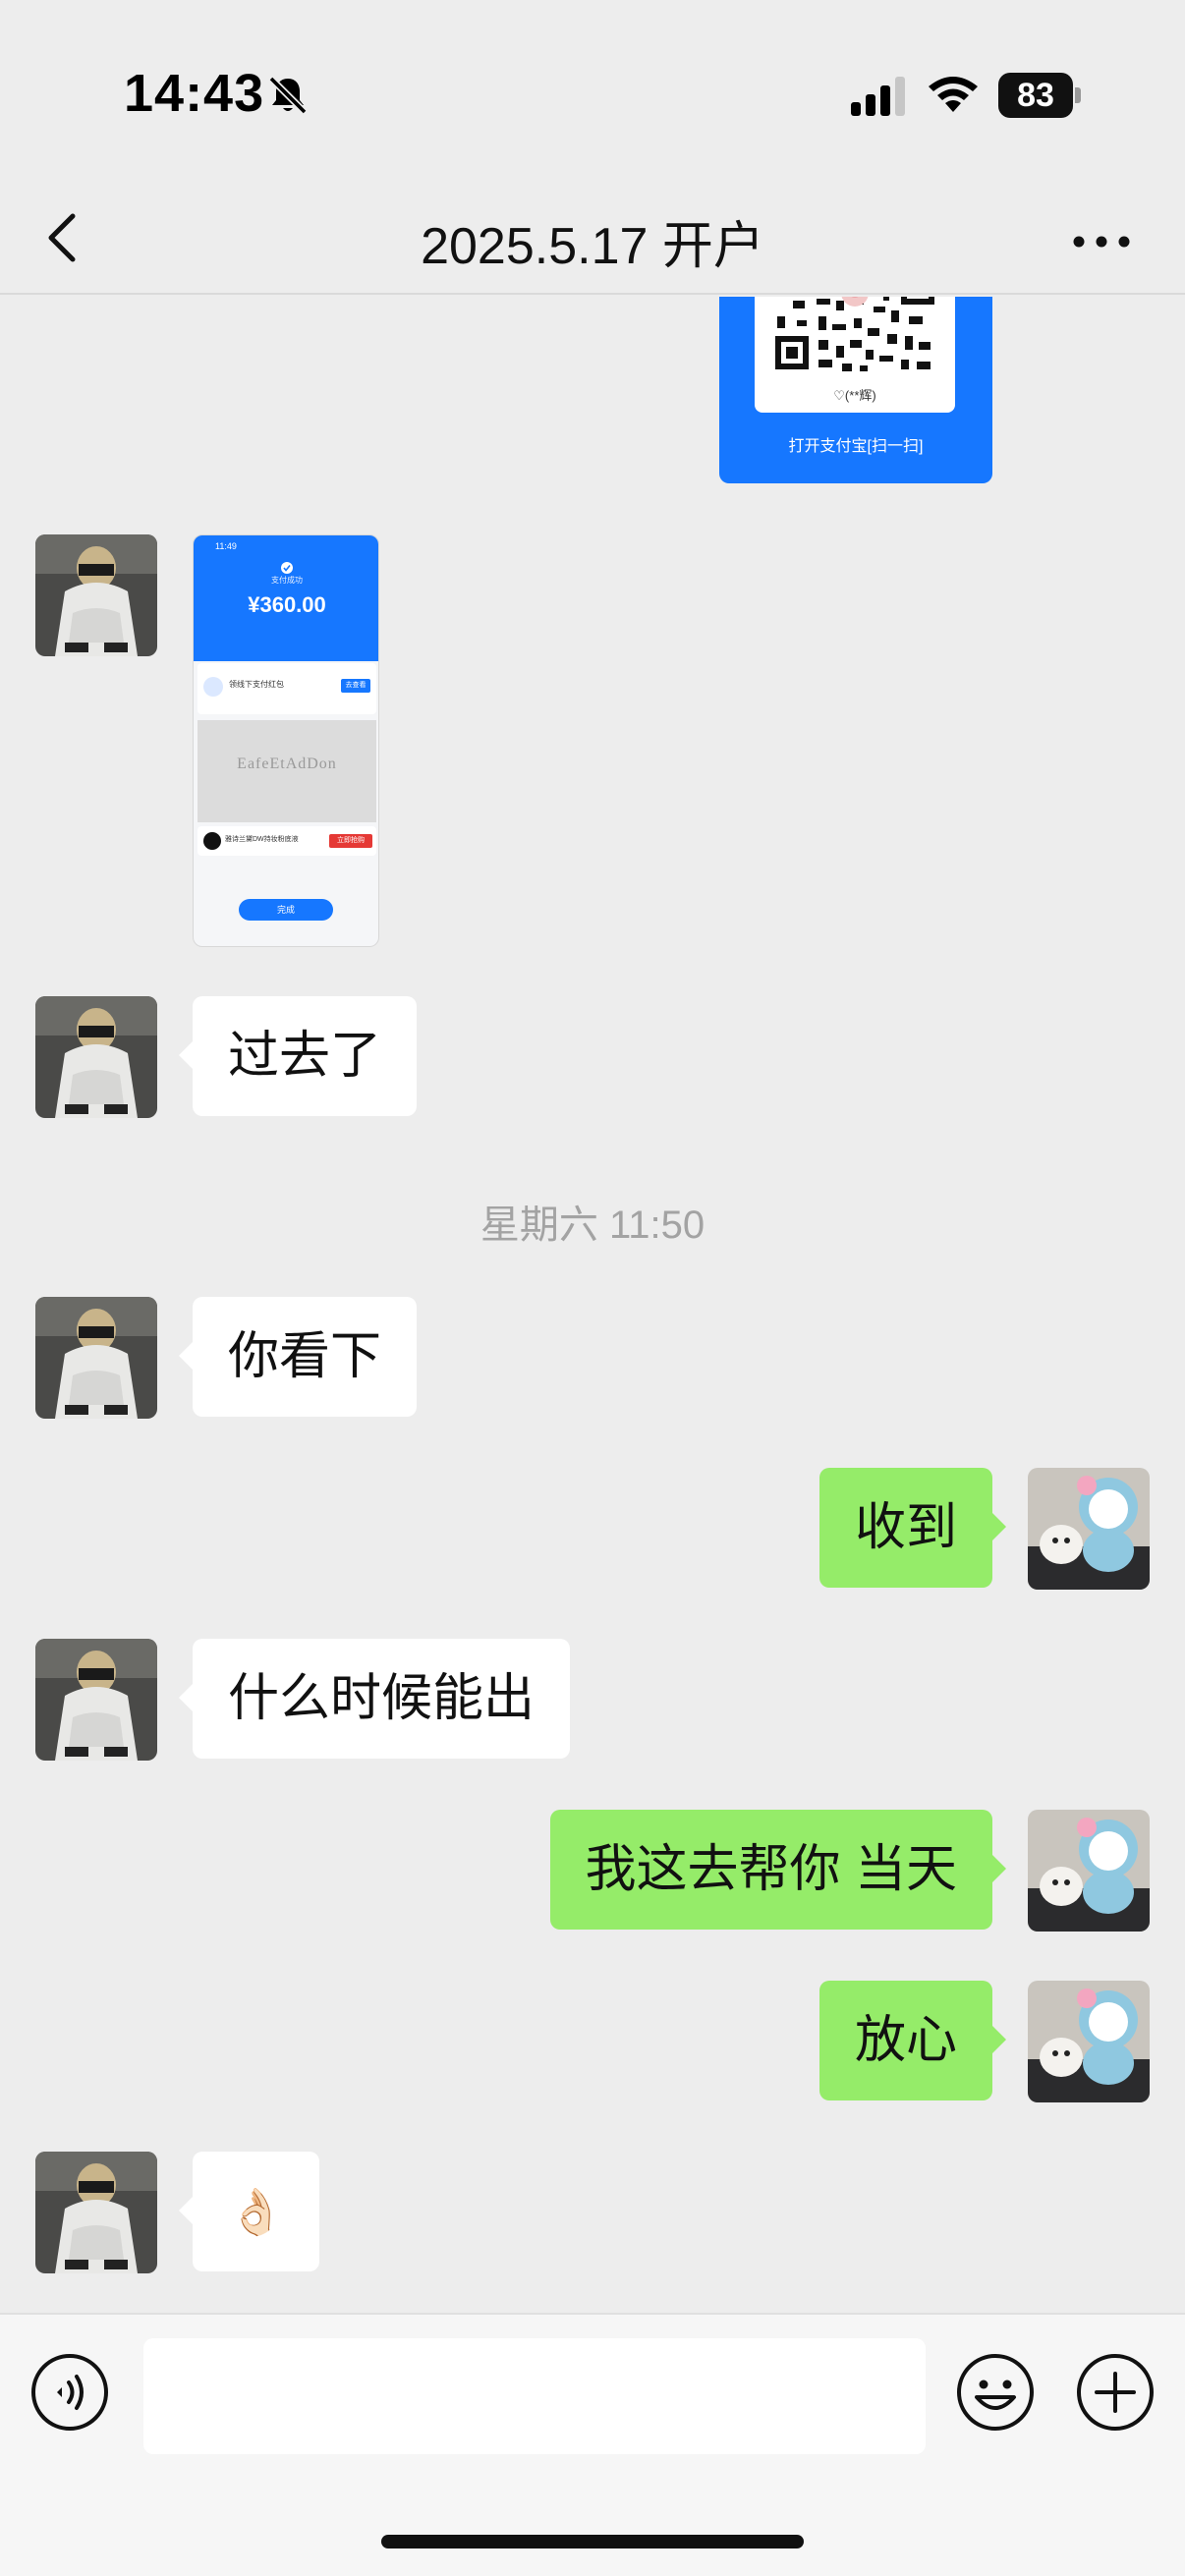 The width and height of the screenshot is (1185, 2576). I want to click on message-bubble-sent: 放心, so click(912, 2040).